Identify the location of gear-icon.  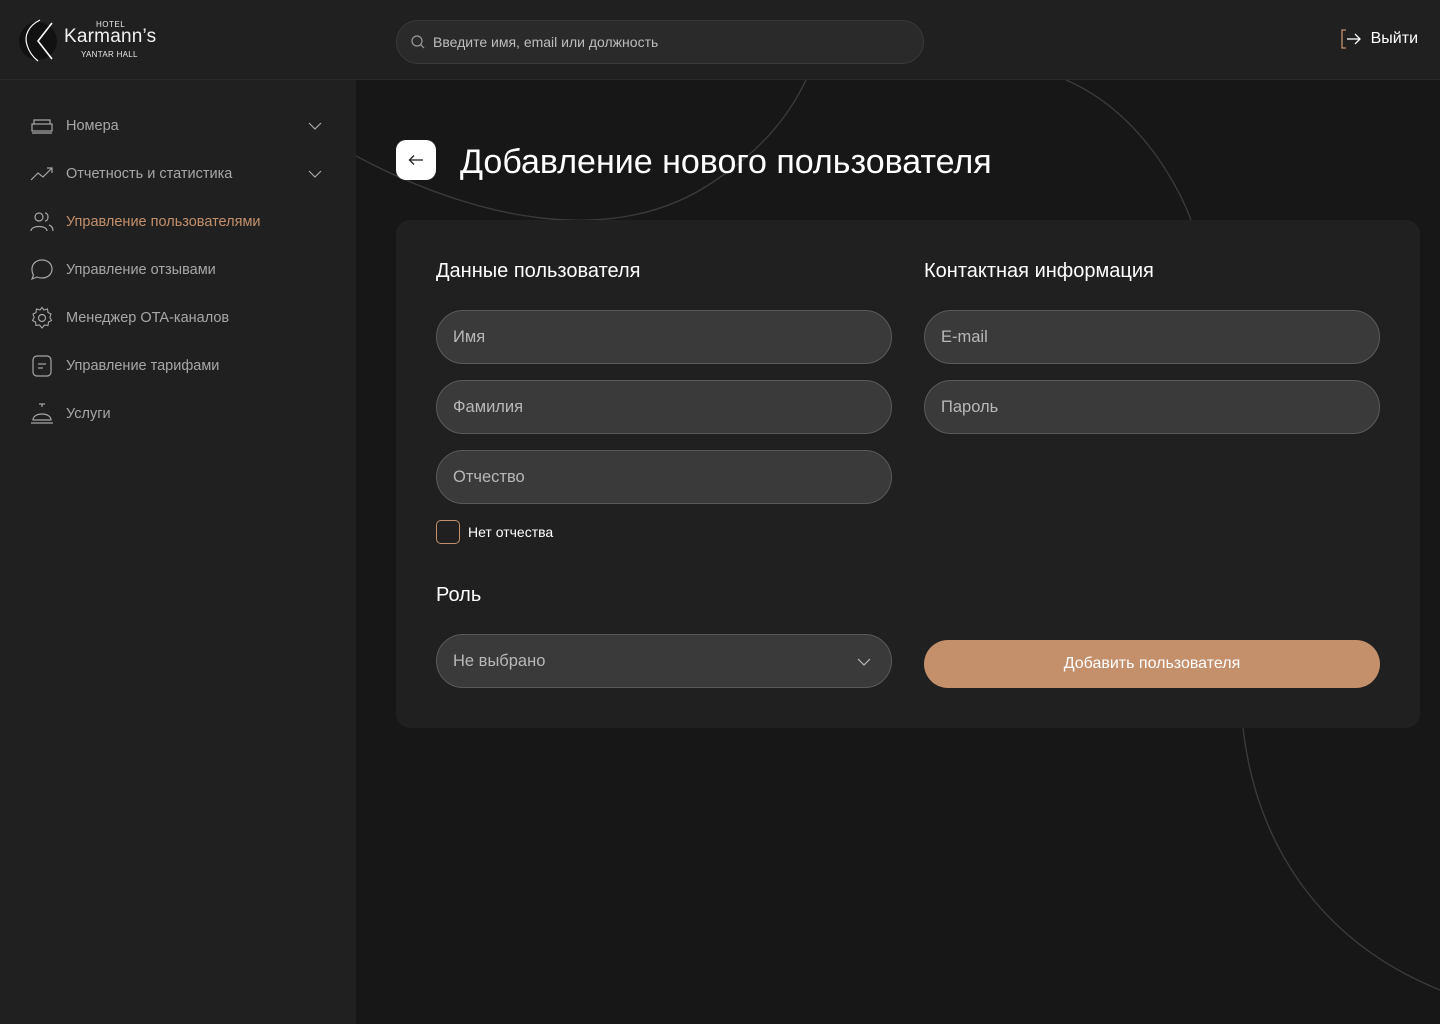
(42, 317).